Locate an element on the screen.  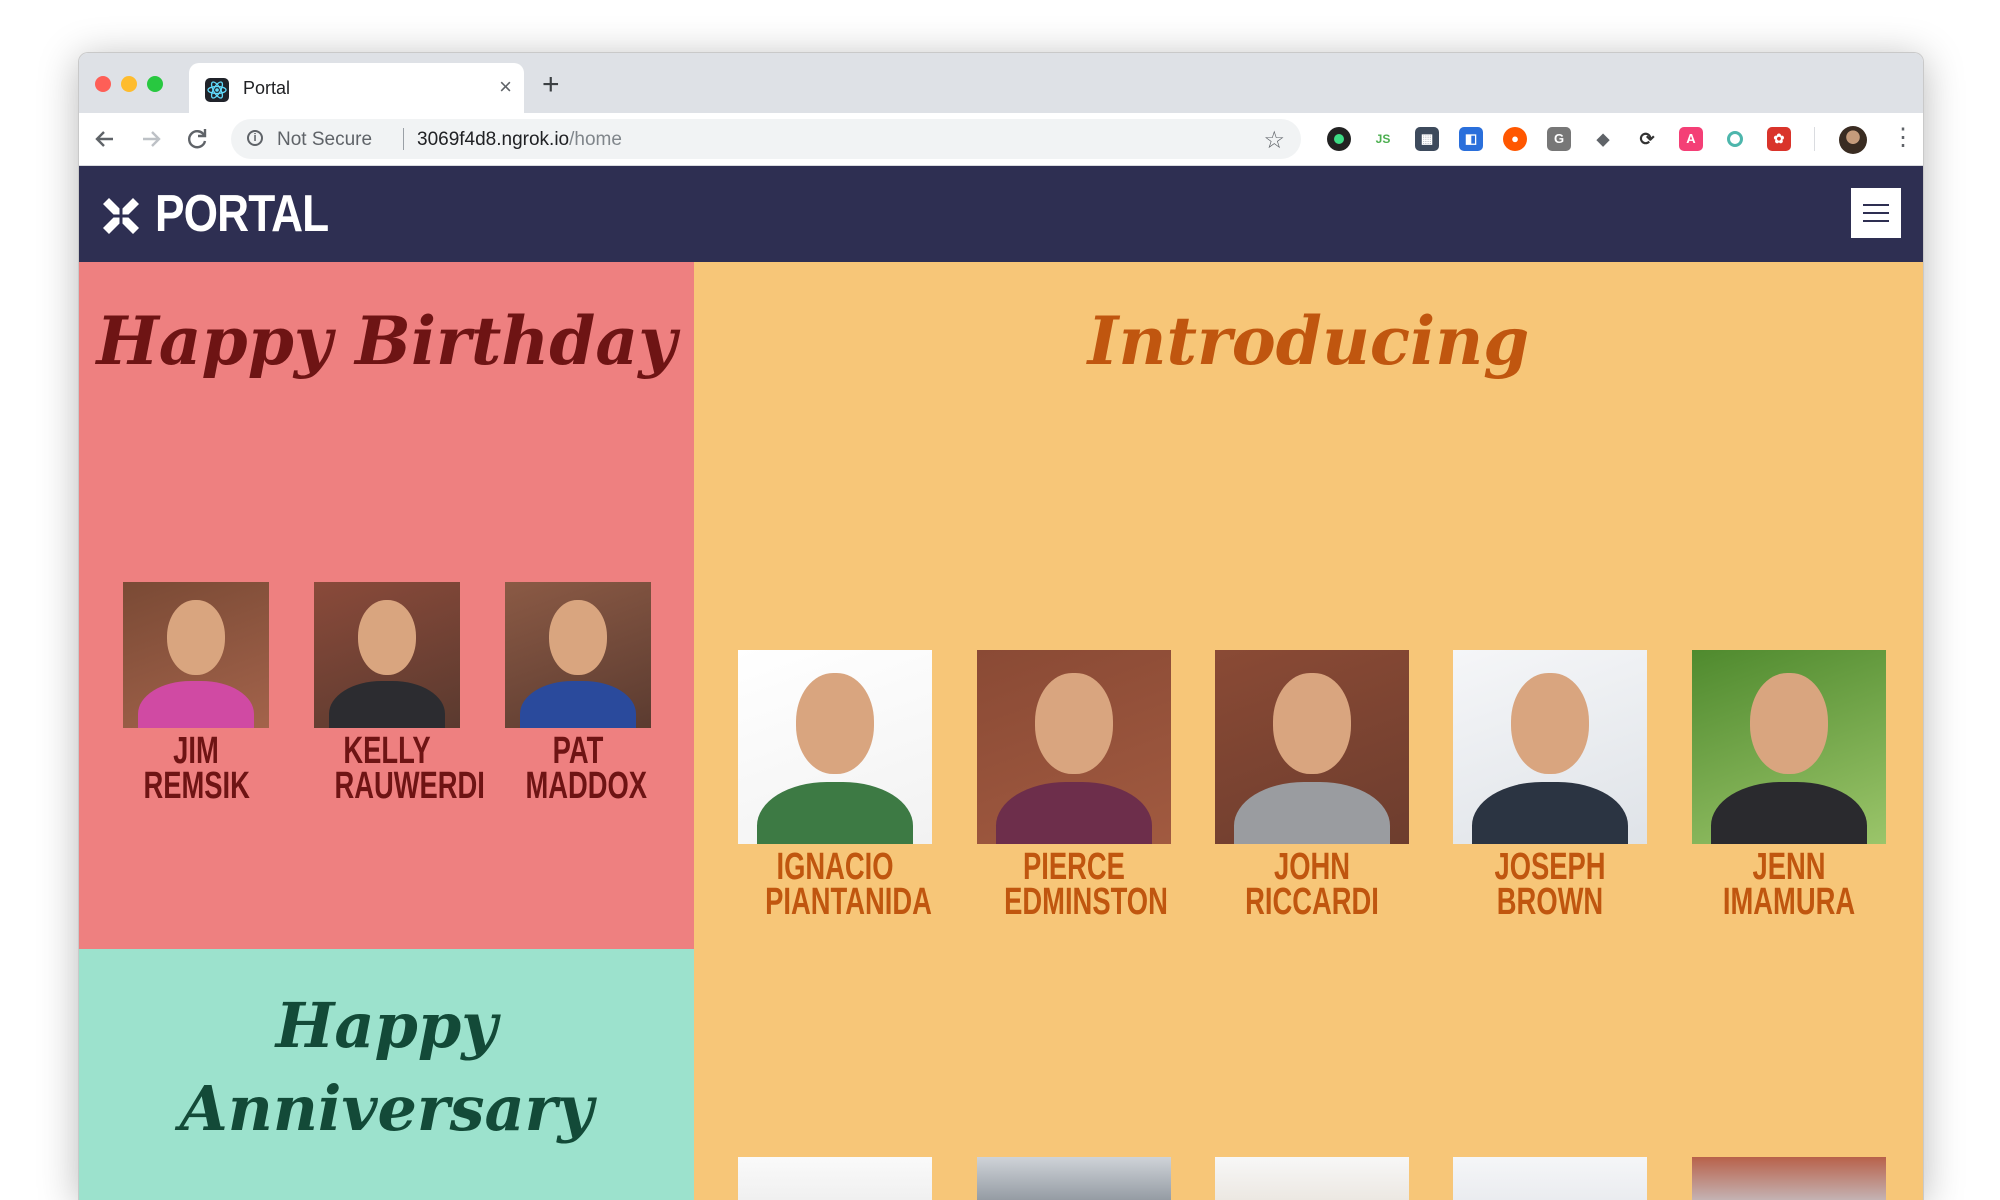
bookmark-star-icon: ☆ is located at coordinates (1274, 140).